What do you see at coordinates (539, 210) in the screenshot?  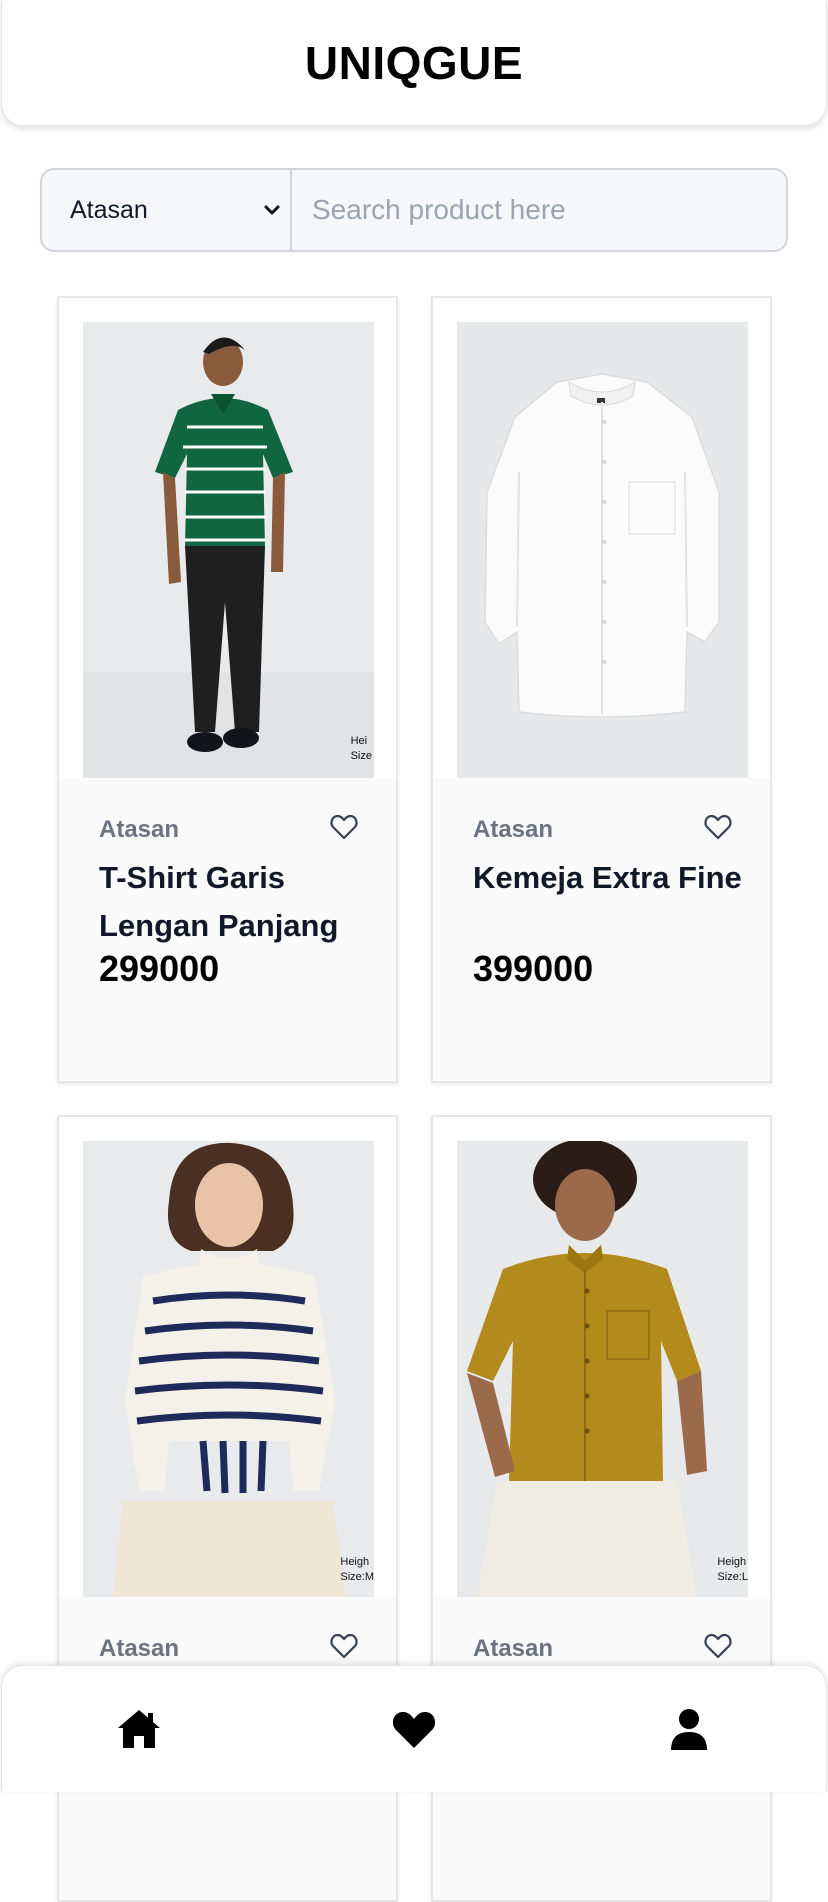 I see `search-input` at bounding box center [539, 210].